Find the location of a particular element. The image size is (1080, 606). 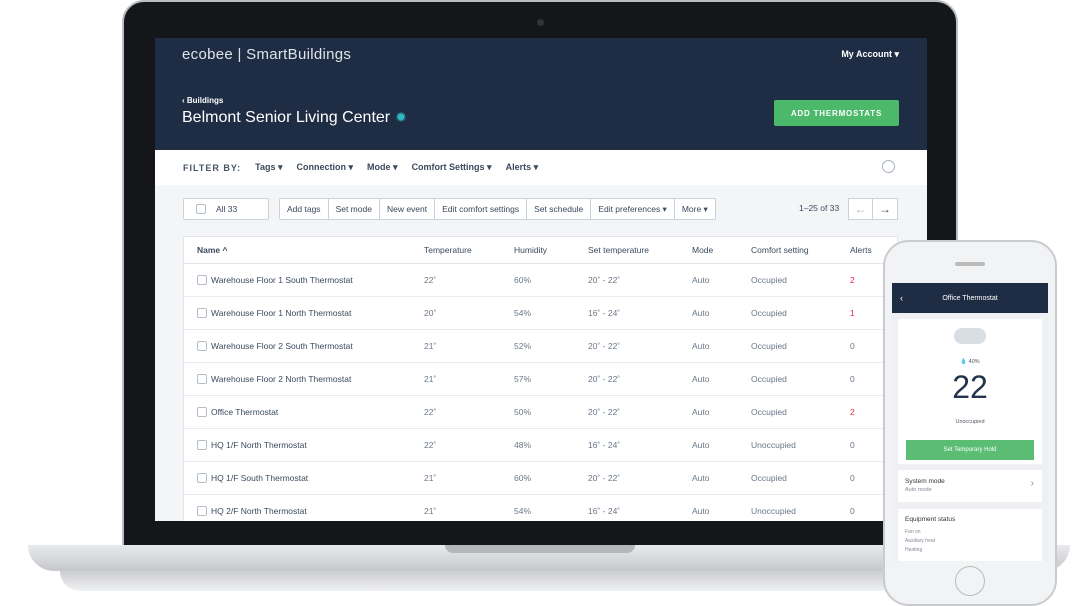

set-temporary-hold-button: Set Temporary Hold is located at coordinates (970, 450).